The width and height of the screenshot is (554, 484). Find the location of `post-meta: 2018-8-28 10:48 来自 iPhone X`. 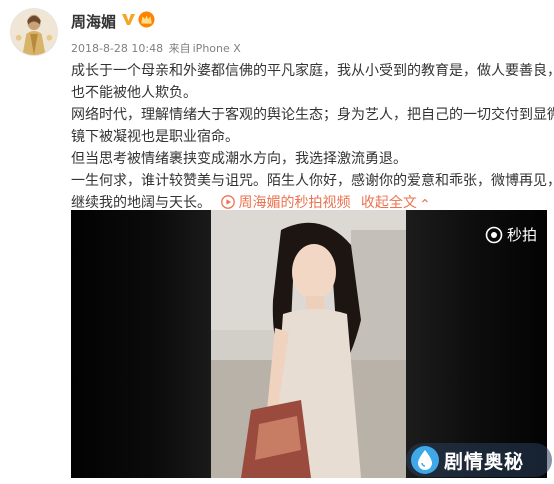

post-meta: 2018-8-28 10:48 来自 iPhone X is located at coordinates (157, 48).